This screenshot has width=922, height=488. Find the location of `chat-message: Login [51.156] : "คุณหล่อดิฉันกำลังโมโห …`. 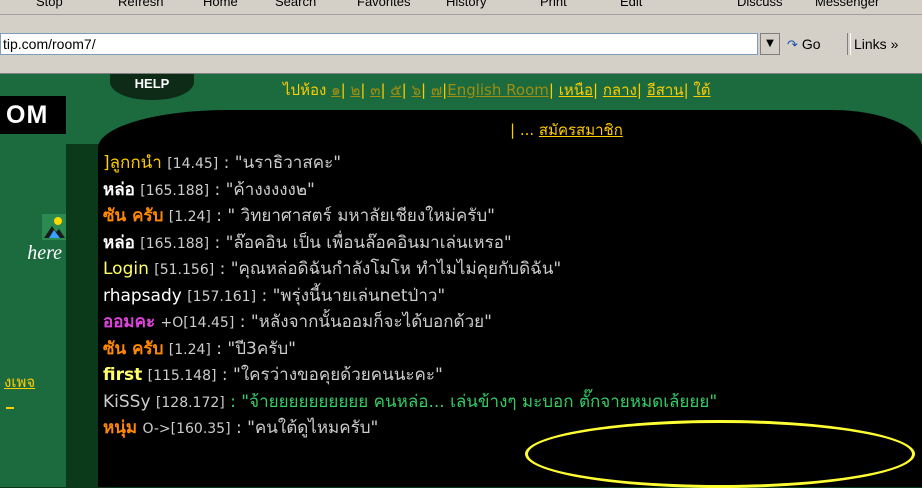

chat-message: Login [51.156] : "คุณหล่อดิฉันกำลังโมโห … is located at coordinates (512, 269).